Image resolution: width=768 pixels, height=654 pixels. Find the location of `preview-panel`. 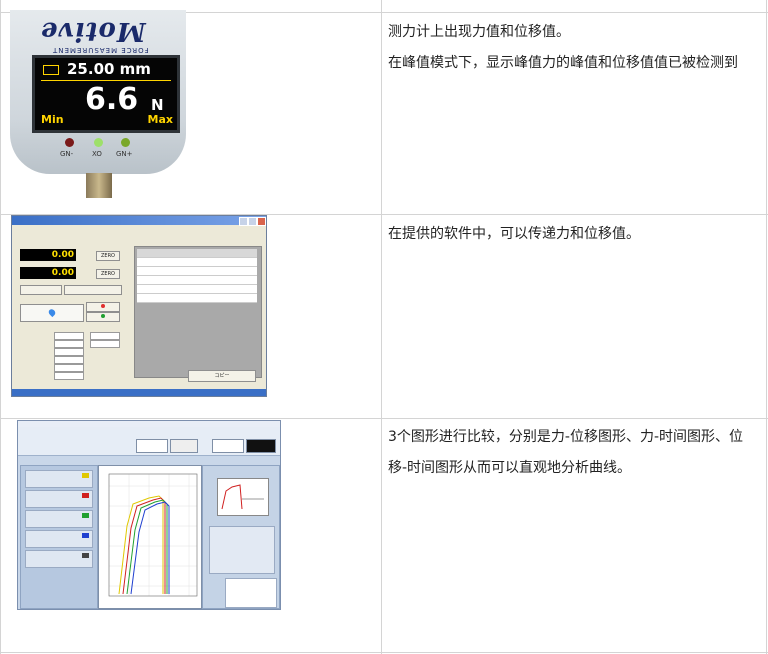

preview-panel is located at coordinates (241, 537).